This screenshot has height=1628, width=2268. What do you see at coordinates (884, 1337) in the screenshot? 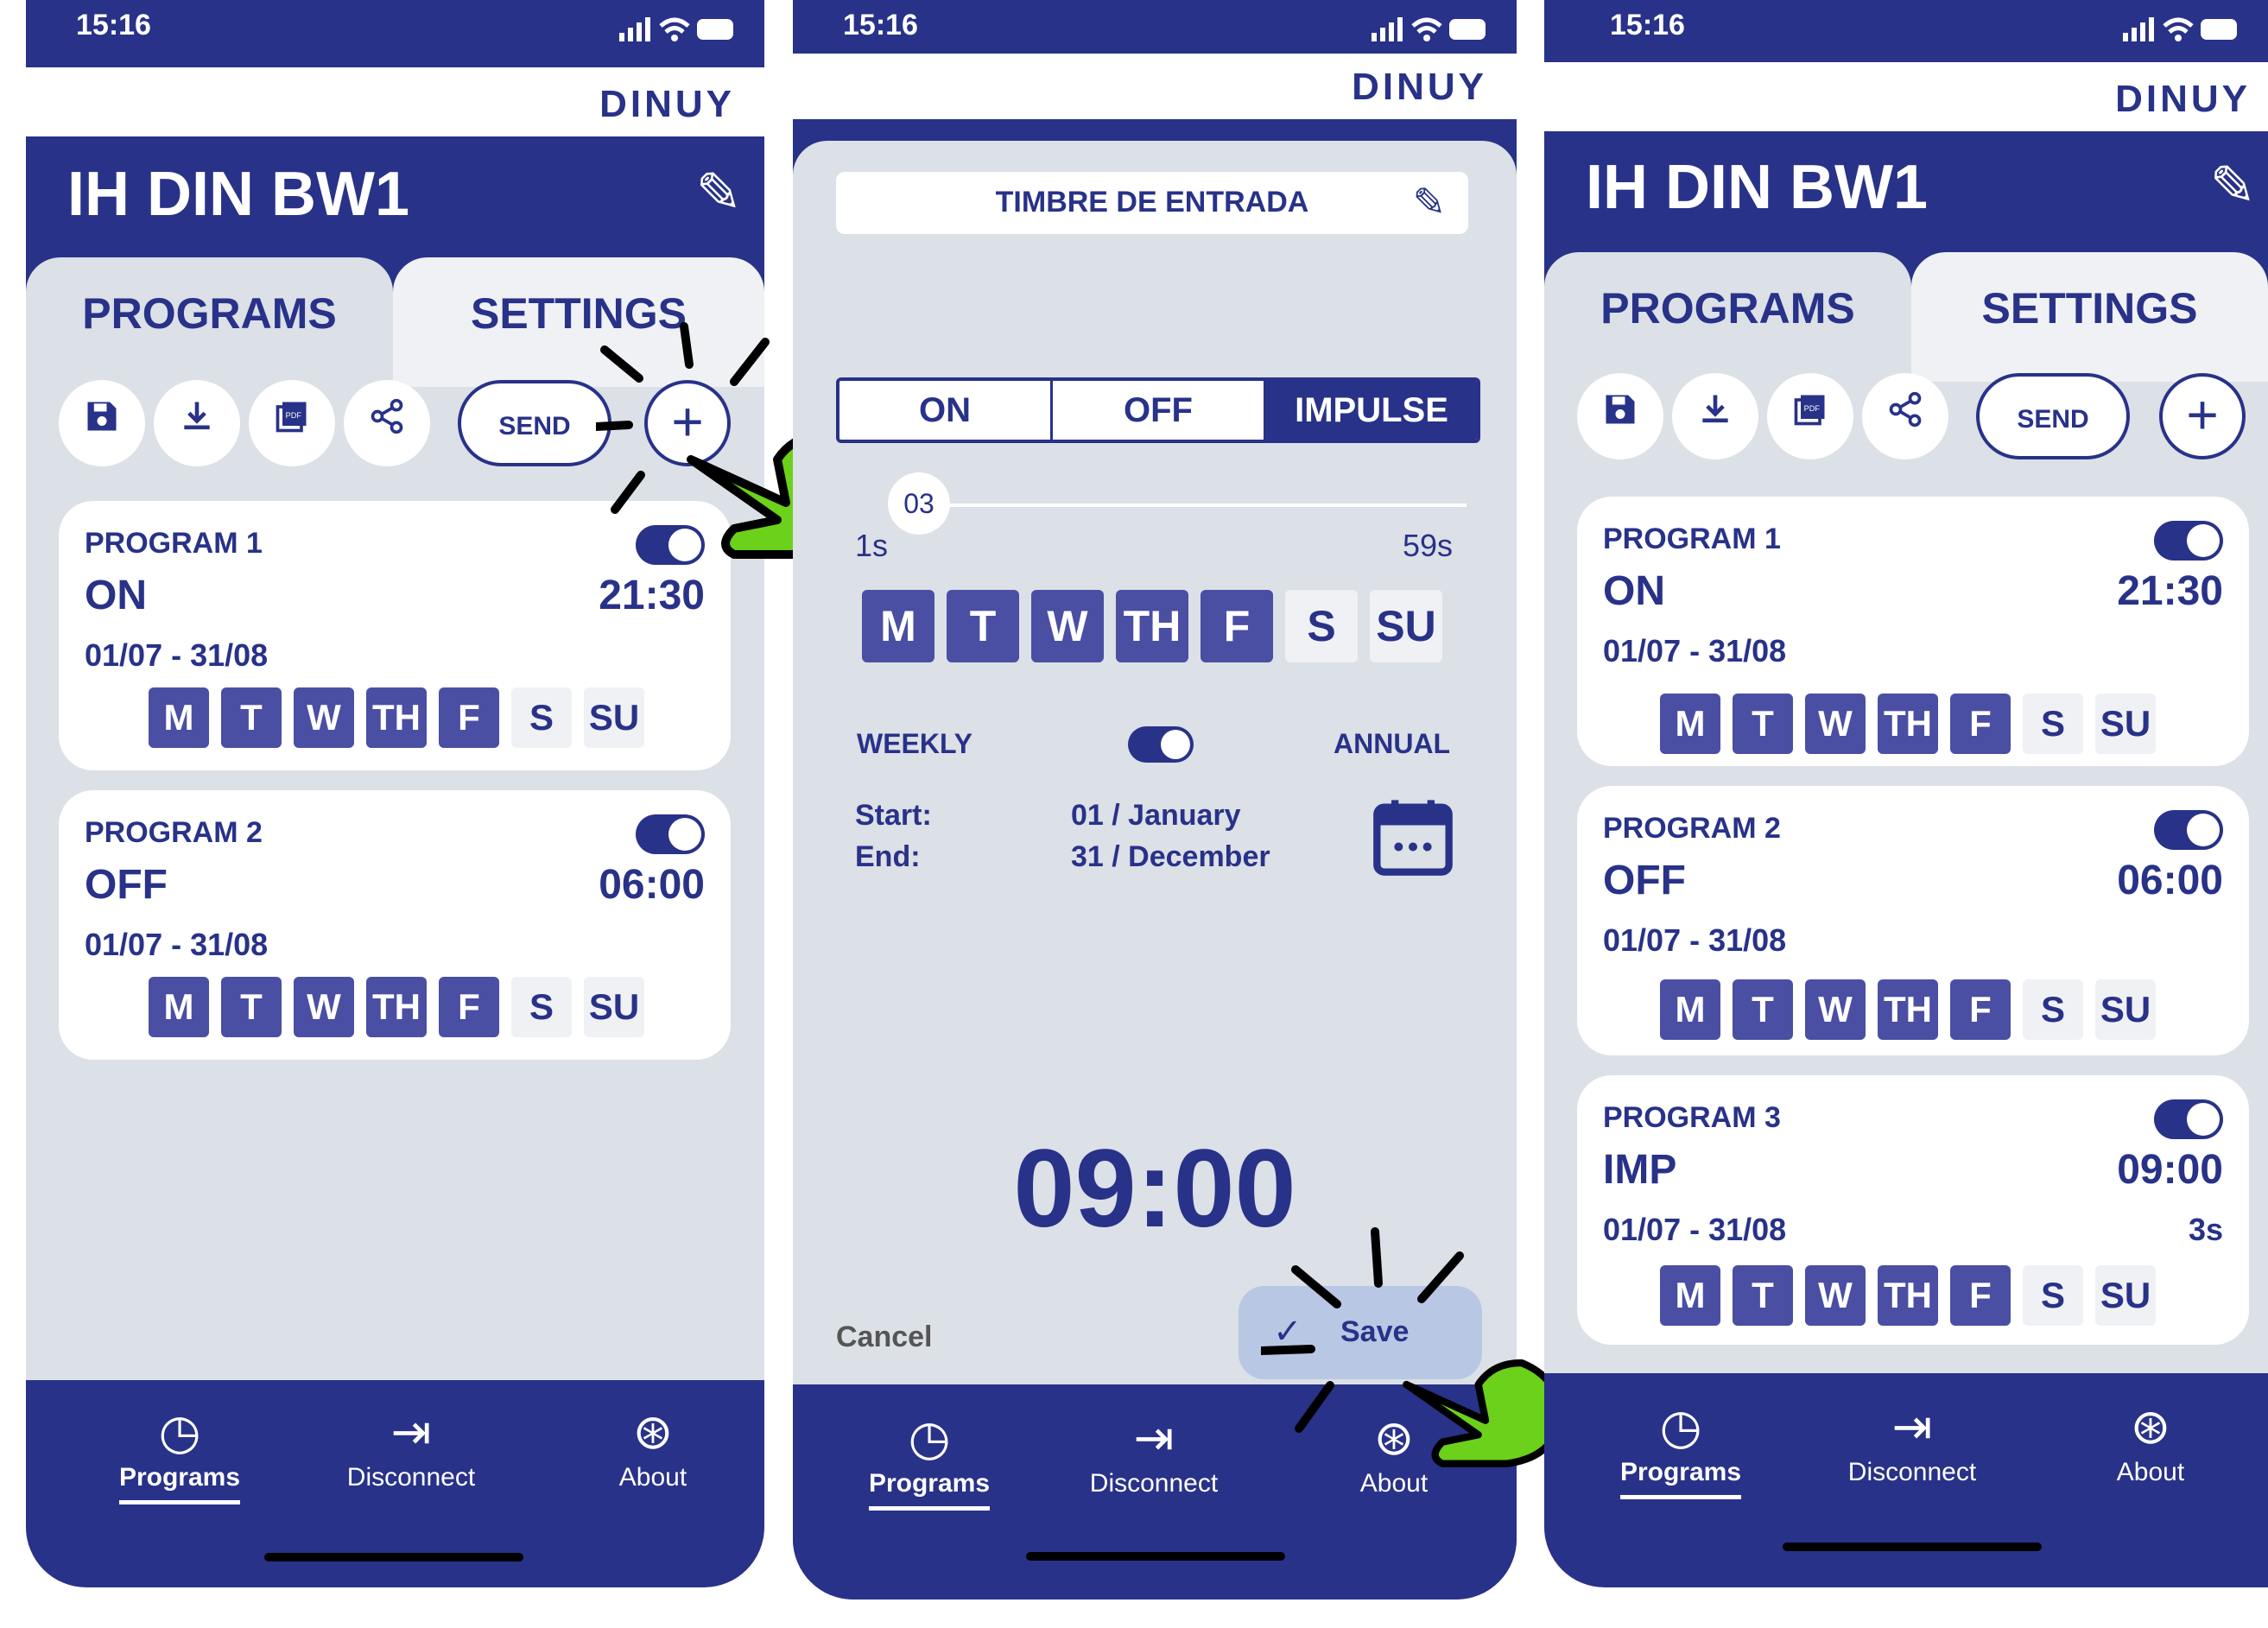
I see `cancel-button: Cancel` at bounding box center [884, 1337].